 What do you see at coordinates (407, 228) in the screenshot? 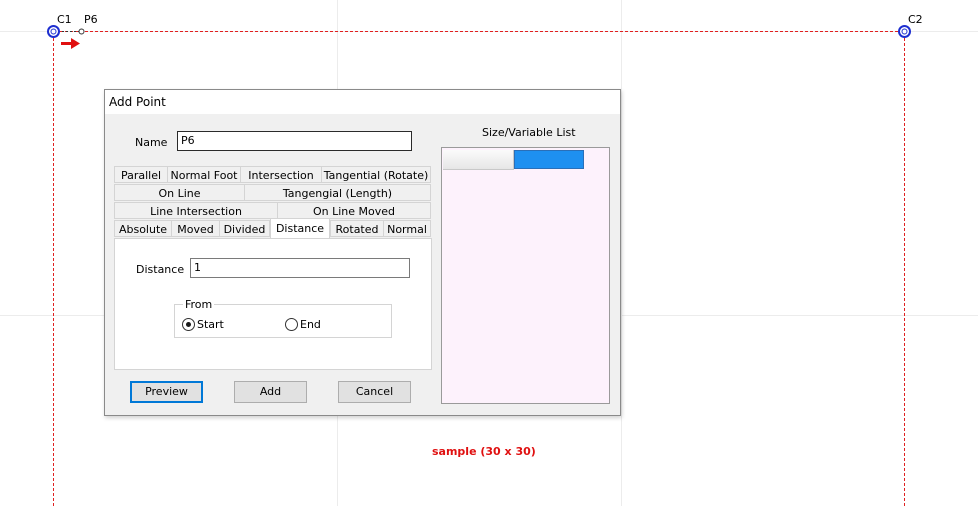
I see `tab-normal: Normal` at bounding box center [407, 228].